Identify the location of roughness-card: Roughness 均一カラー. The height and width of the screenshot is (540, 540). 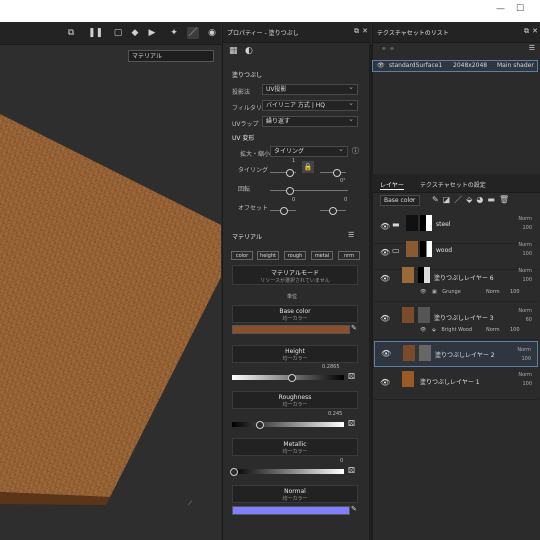
(295, 400).